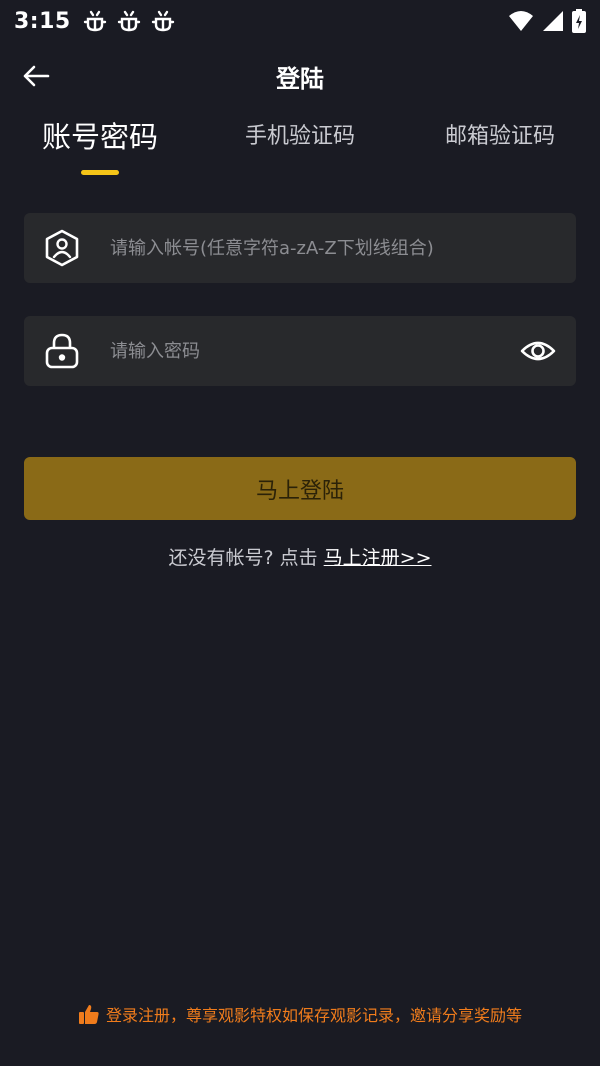 This screenshot has width=600, height=1066. Describe the element at coordinates (100, 172) in the screenshot. I see `active-tab-indicator` at that location.